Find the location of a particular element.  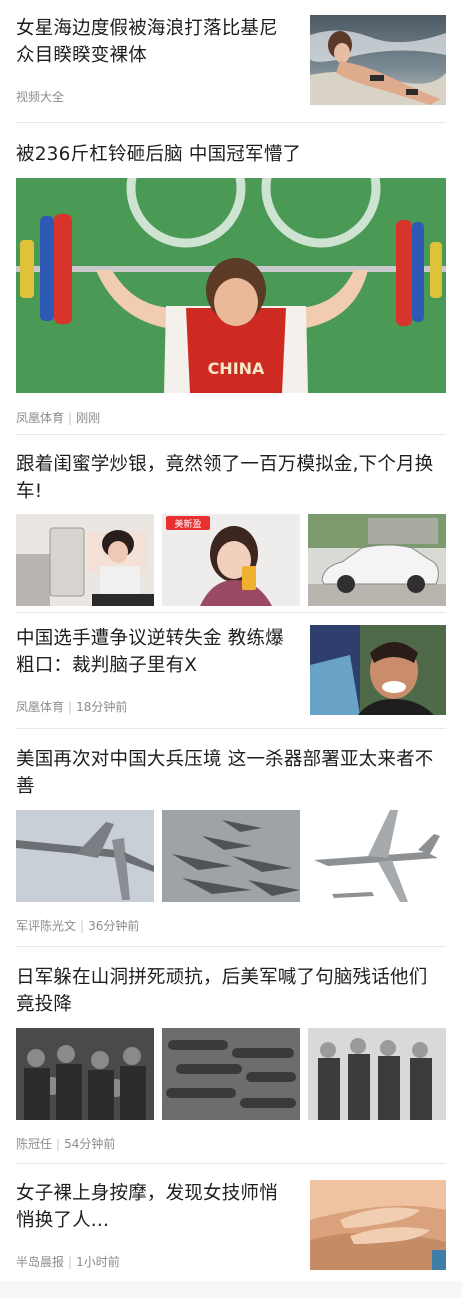

news-title: 美国再次对中国大兵压境 这一杀器部署亚太来者不善 is located at coordinates (231, 773).